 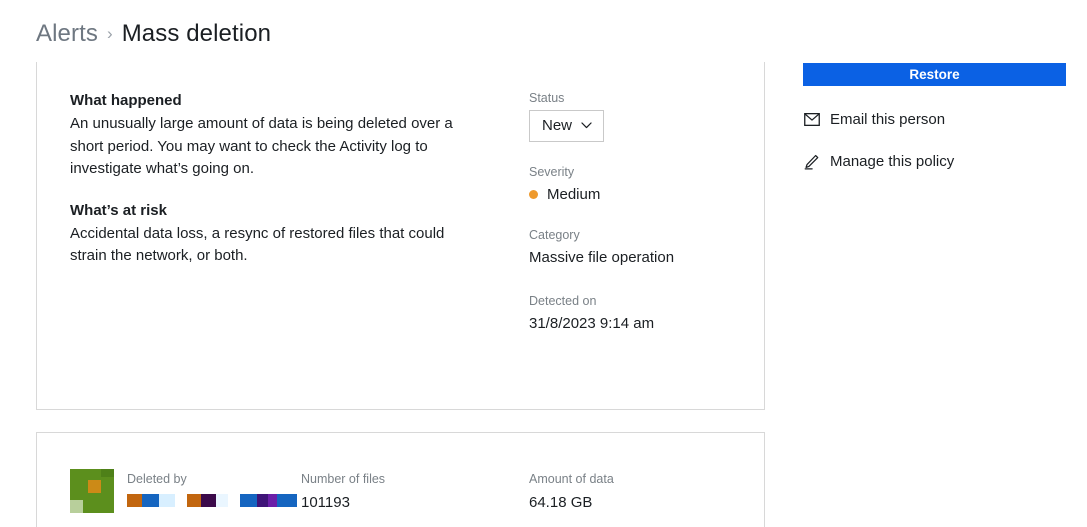 I want to click on detected-on-field: Detected on 31/8/2023 9:14 am, so click(x=634, y=313).